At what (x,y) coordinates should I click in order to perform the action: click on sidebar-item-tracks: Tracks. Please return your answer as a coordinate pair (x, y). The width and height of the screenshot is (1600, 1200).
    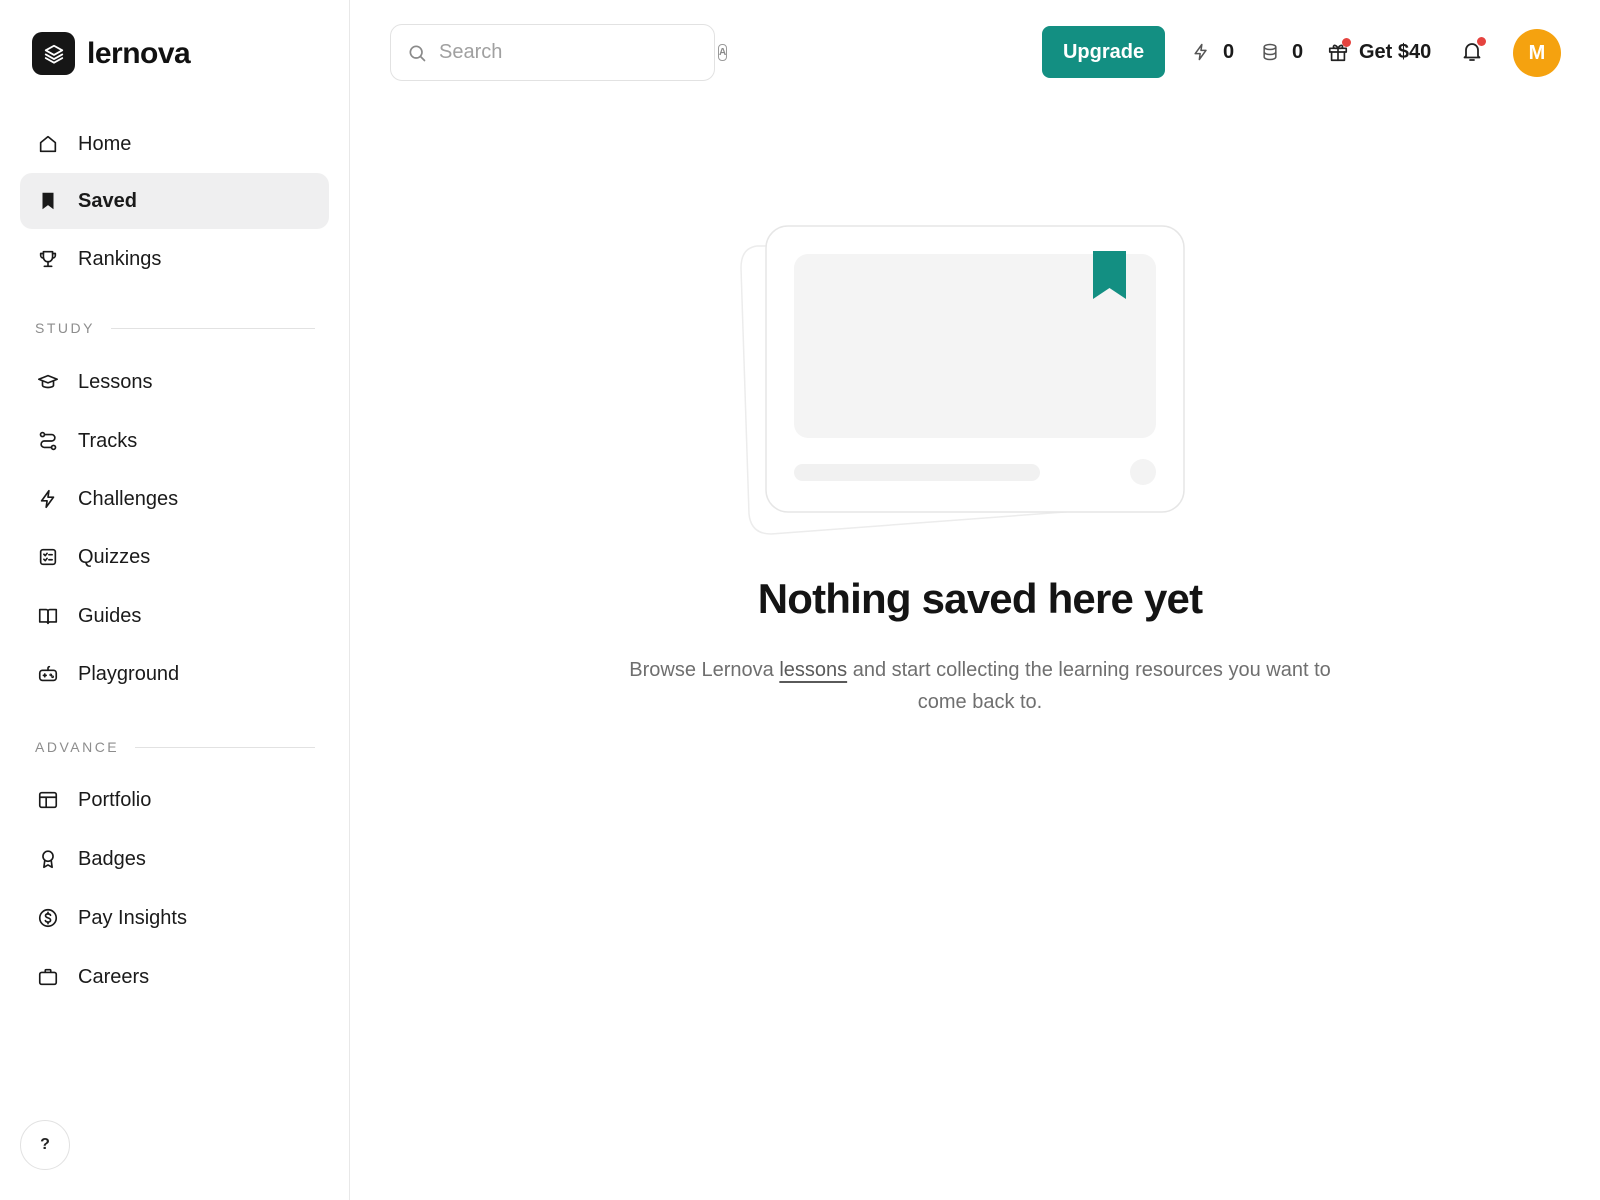
    Looking at the image, I should click on (174, 441).